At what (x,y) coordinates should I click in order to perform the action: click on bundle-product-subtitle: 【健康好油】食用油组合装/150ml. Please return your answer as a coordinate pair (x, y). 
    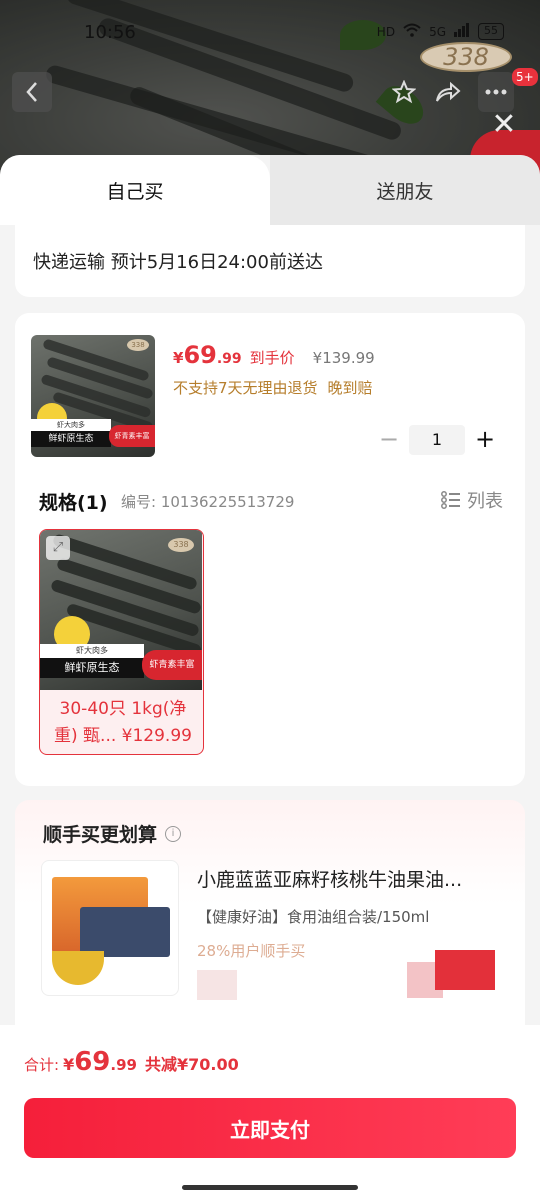
    Looking at the image, I should click on (313, 917).